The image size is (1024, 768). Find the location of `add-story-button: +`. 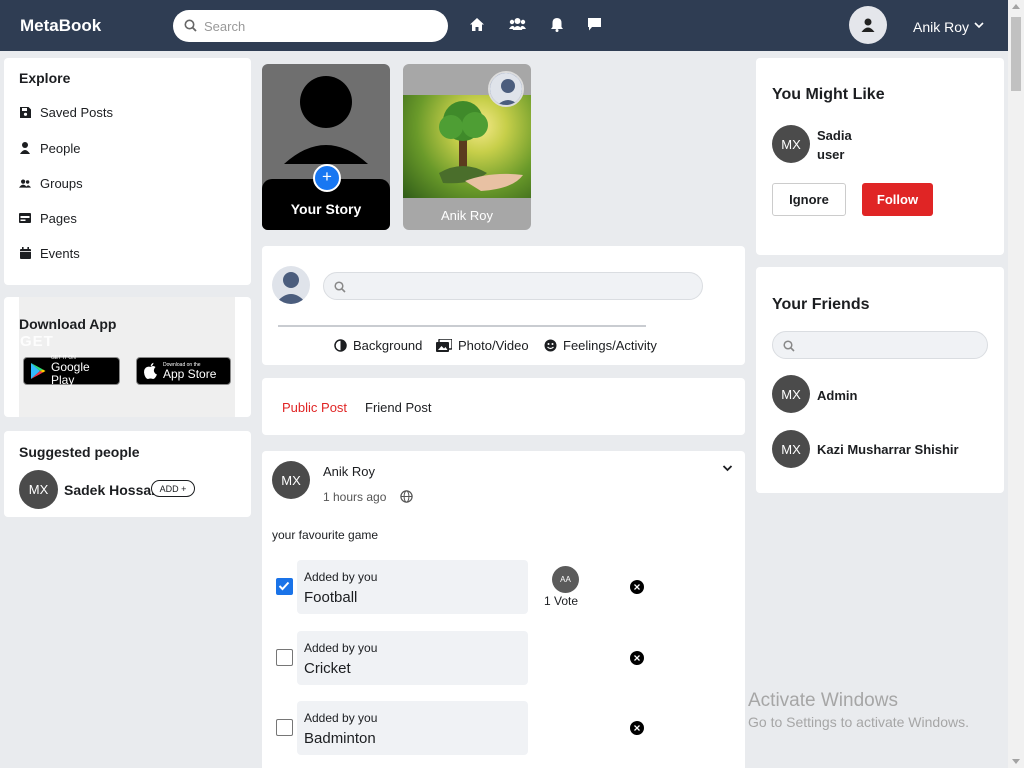

add-story-button: + is located at coordinates (327, 178).